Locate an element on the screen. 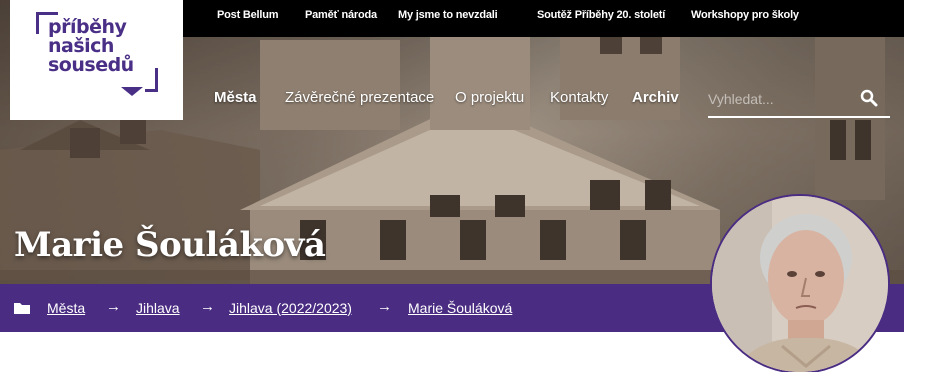  breadcrumb-item-jihlava-2022-2023: Jihlava (2022/2023) is located at coordinates (290, 308).